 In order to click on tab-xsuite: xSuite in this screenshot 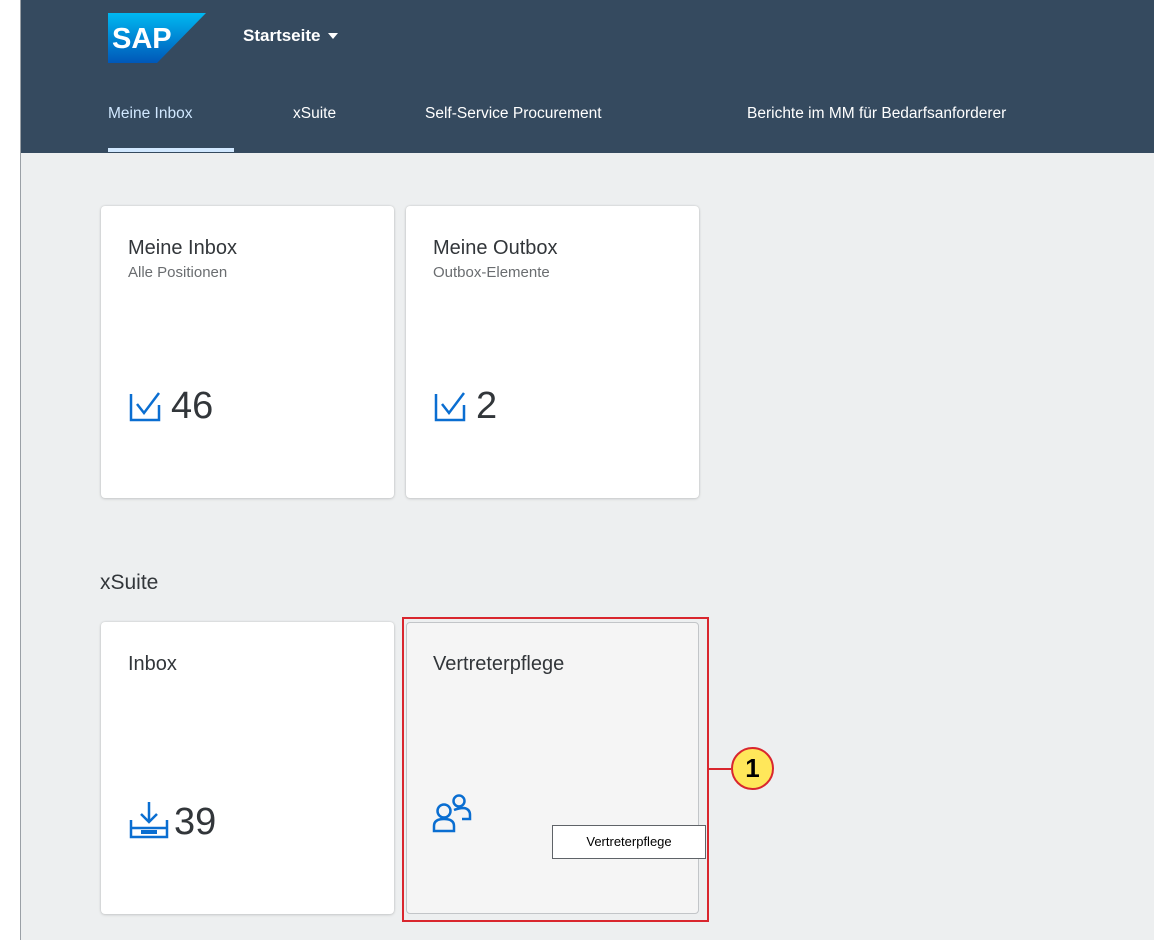, I will do `click(314, 114)`.